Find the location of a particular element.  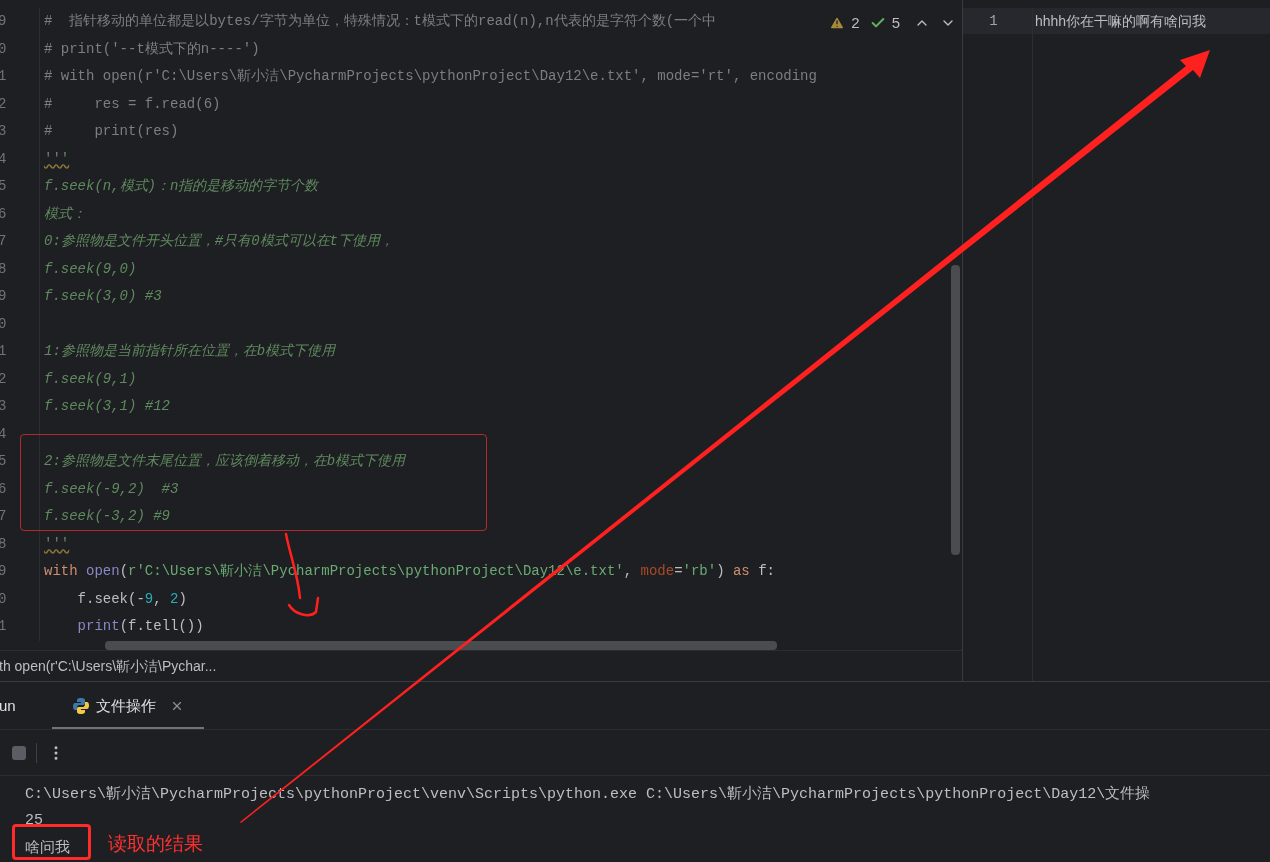

python-icon is located at coordinates (80, 706).